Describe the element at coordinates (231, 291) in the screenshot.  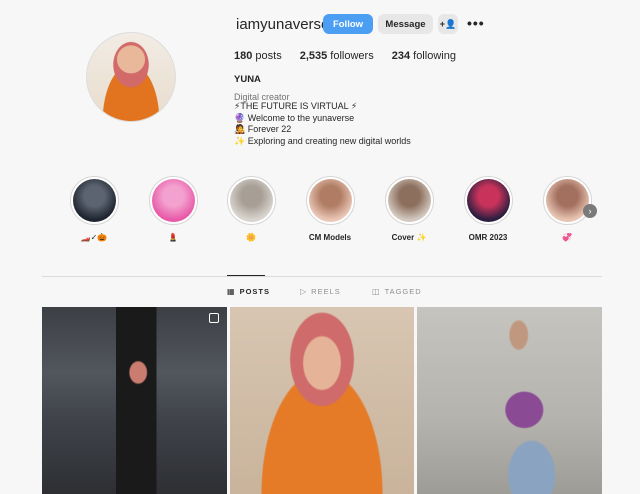
I see `grid-icon: ▦` at that location.